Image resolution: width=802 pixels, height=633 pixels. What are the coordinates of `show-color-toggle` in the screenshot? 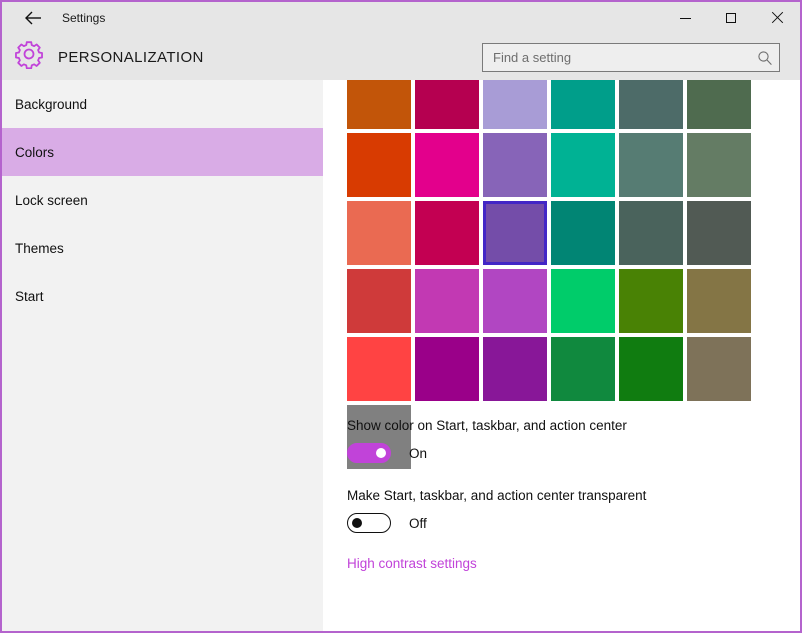 It's located at (369, 453).